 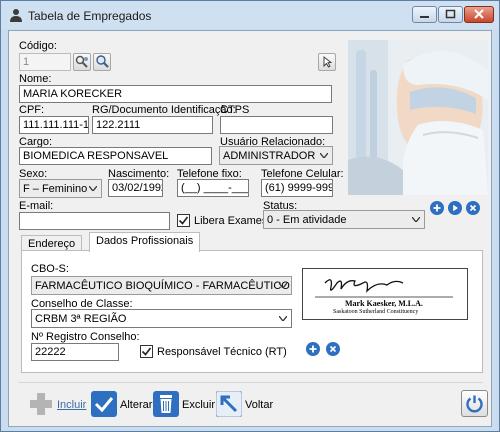 What do you see at coordinates (152, 125) in the screenshot?
I see `rg-field: 122.2111` at bounding box center [152, 125].